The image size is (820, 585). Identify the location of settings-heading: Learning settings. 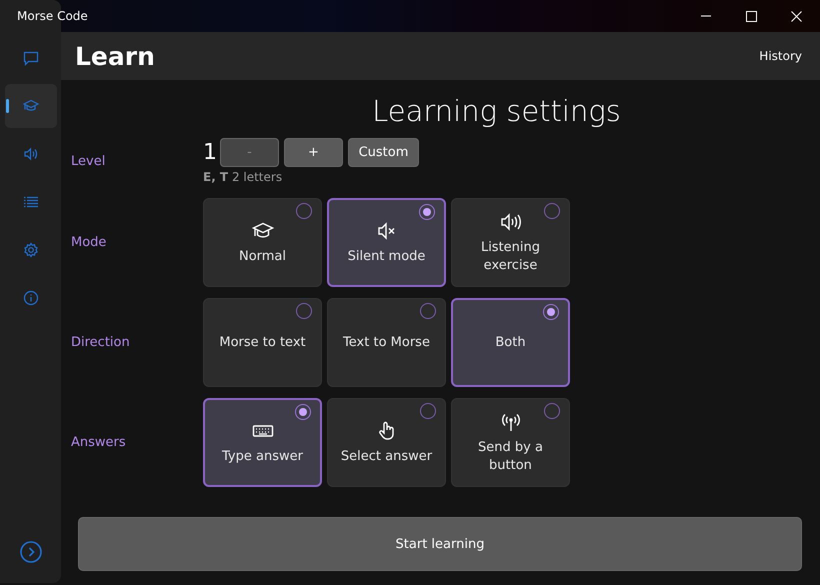
(496, 111).